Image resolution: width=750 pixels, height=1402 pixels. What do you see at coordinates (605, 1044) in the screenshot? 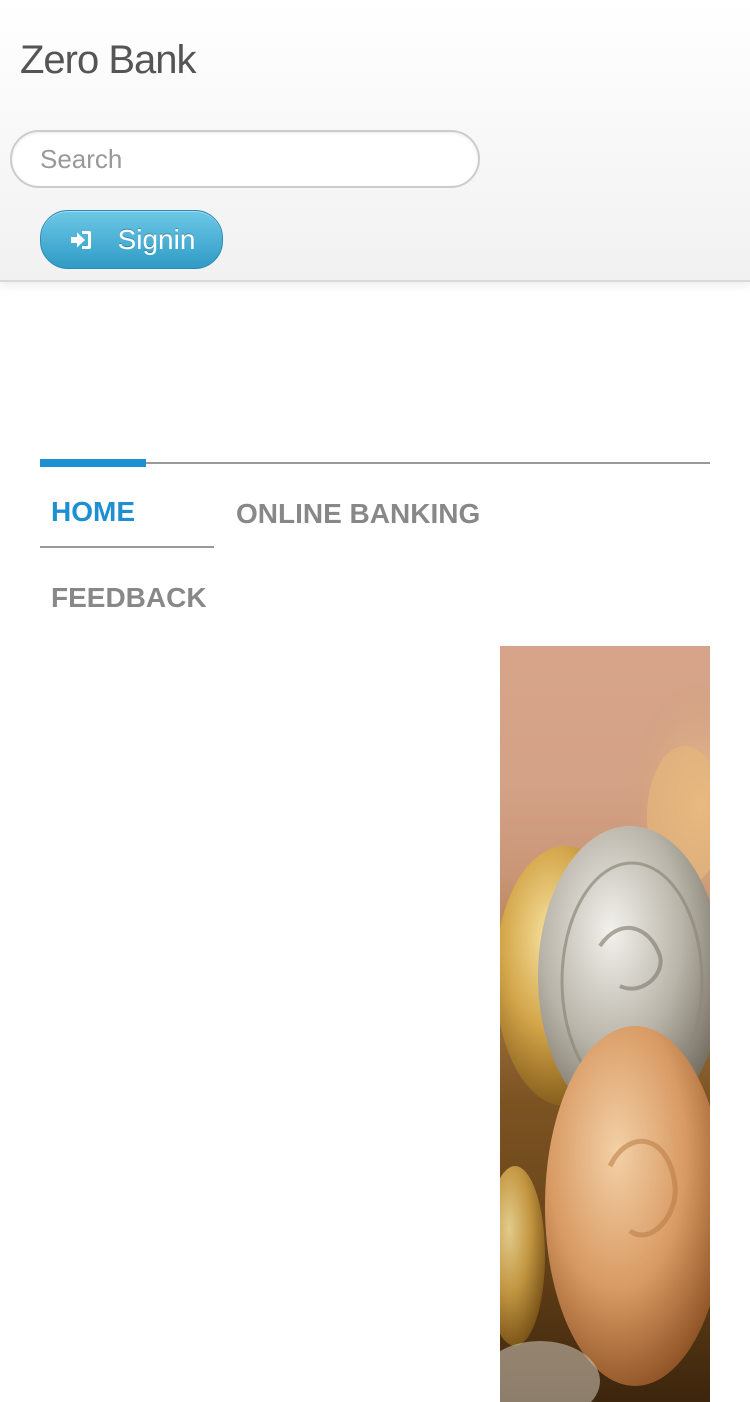
I see `coins-illustration` at bounding box center [605, 1044].